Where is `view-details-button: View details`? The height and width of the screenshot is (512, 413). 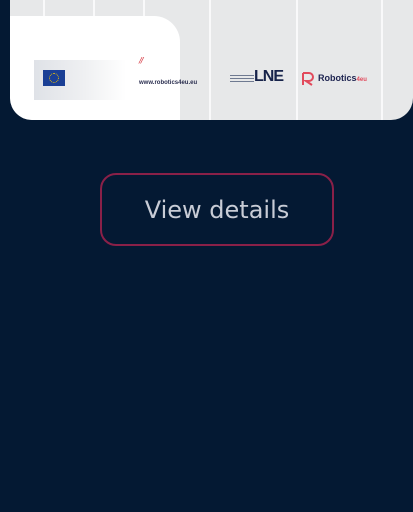 view-details-button: View details is located at coordinates (217, 209).